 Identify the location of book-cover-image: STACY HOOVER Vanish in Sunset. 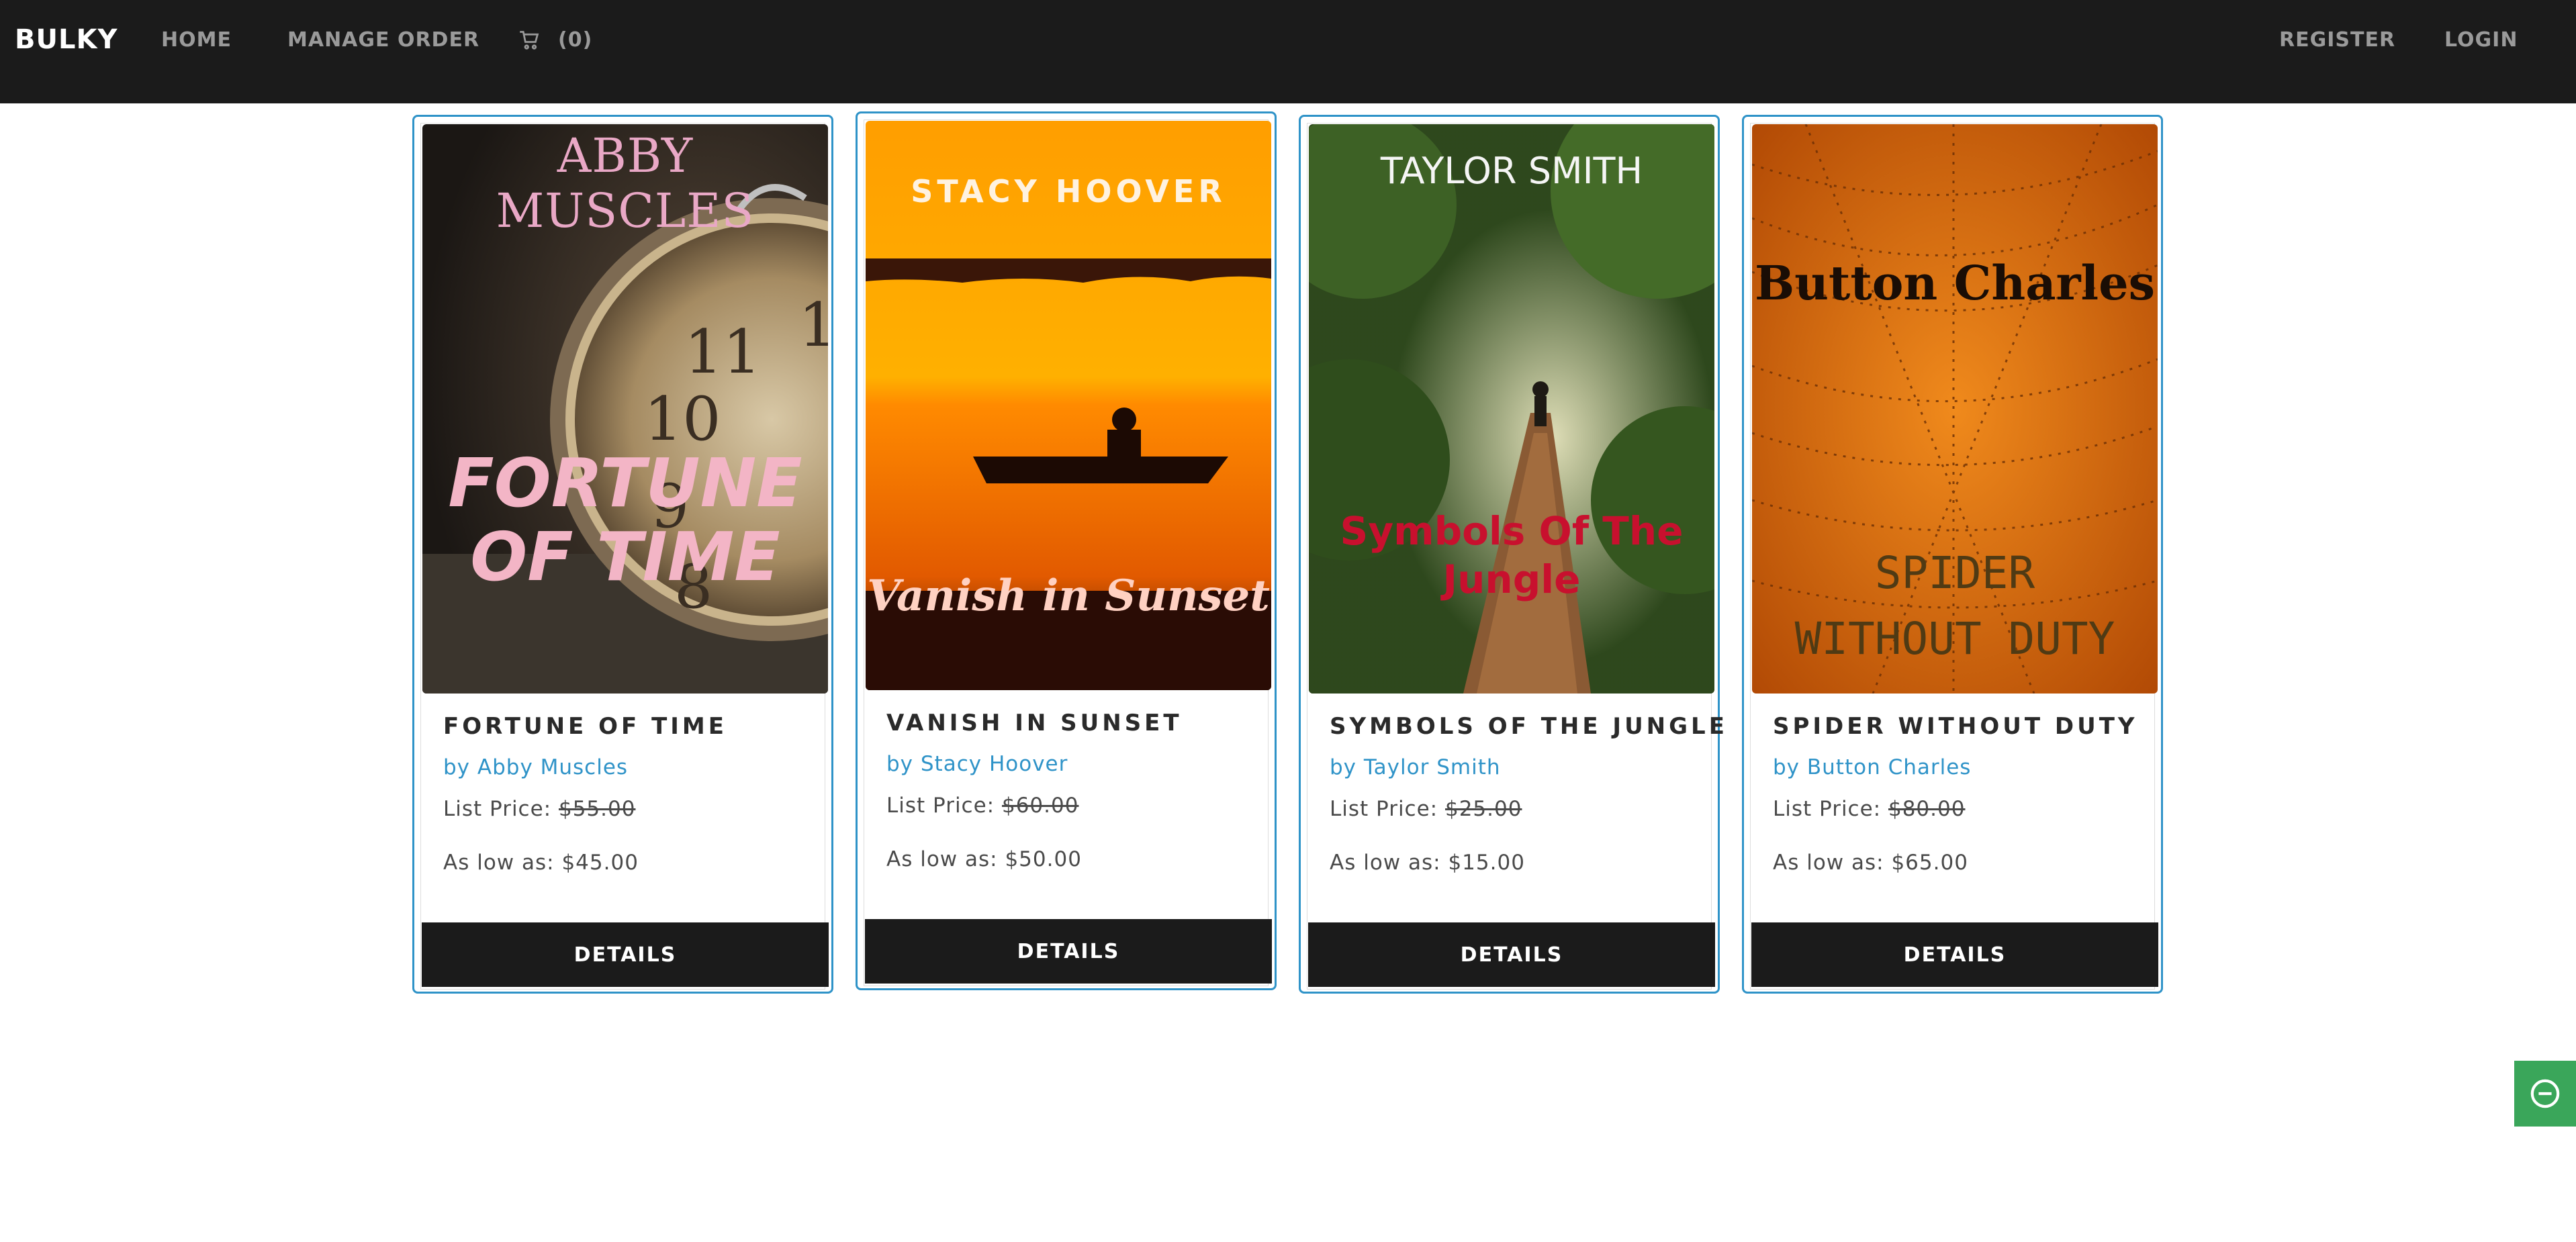
(1068, 406).